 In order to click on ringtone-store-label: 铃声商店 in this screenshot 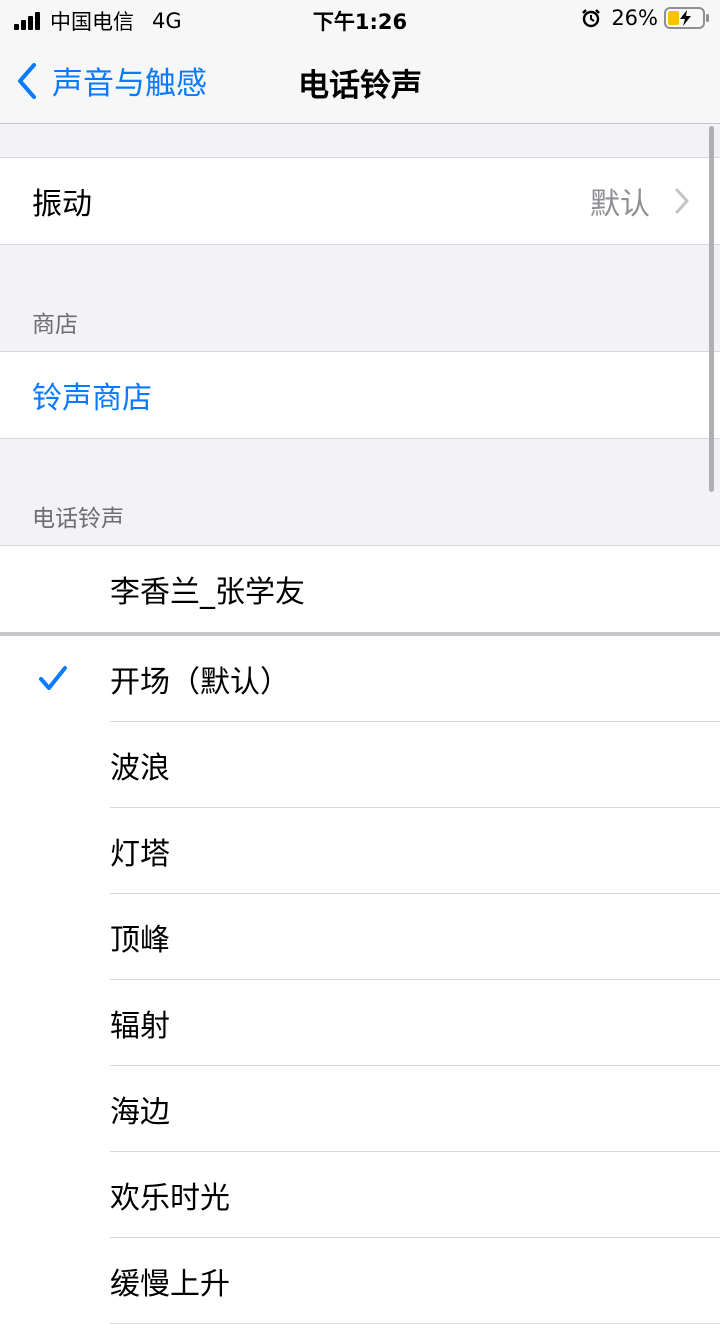, I will do `click(92, 398)`.